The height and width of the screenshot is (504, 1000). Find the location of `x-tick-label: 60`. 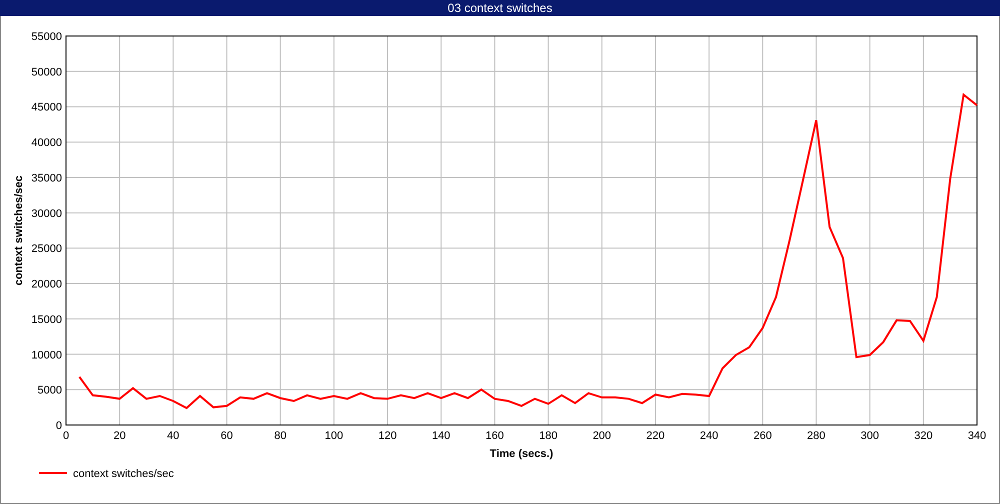

x-tick-label: 60 is located at coordinates (226, 436).